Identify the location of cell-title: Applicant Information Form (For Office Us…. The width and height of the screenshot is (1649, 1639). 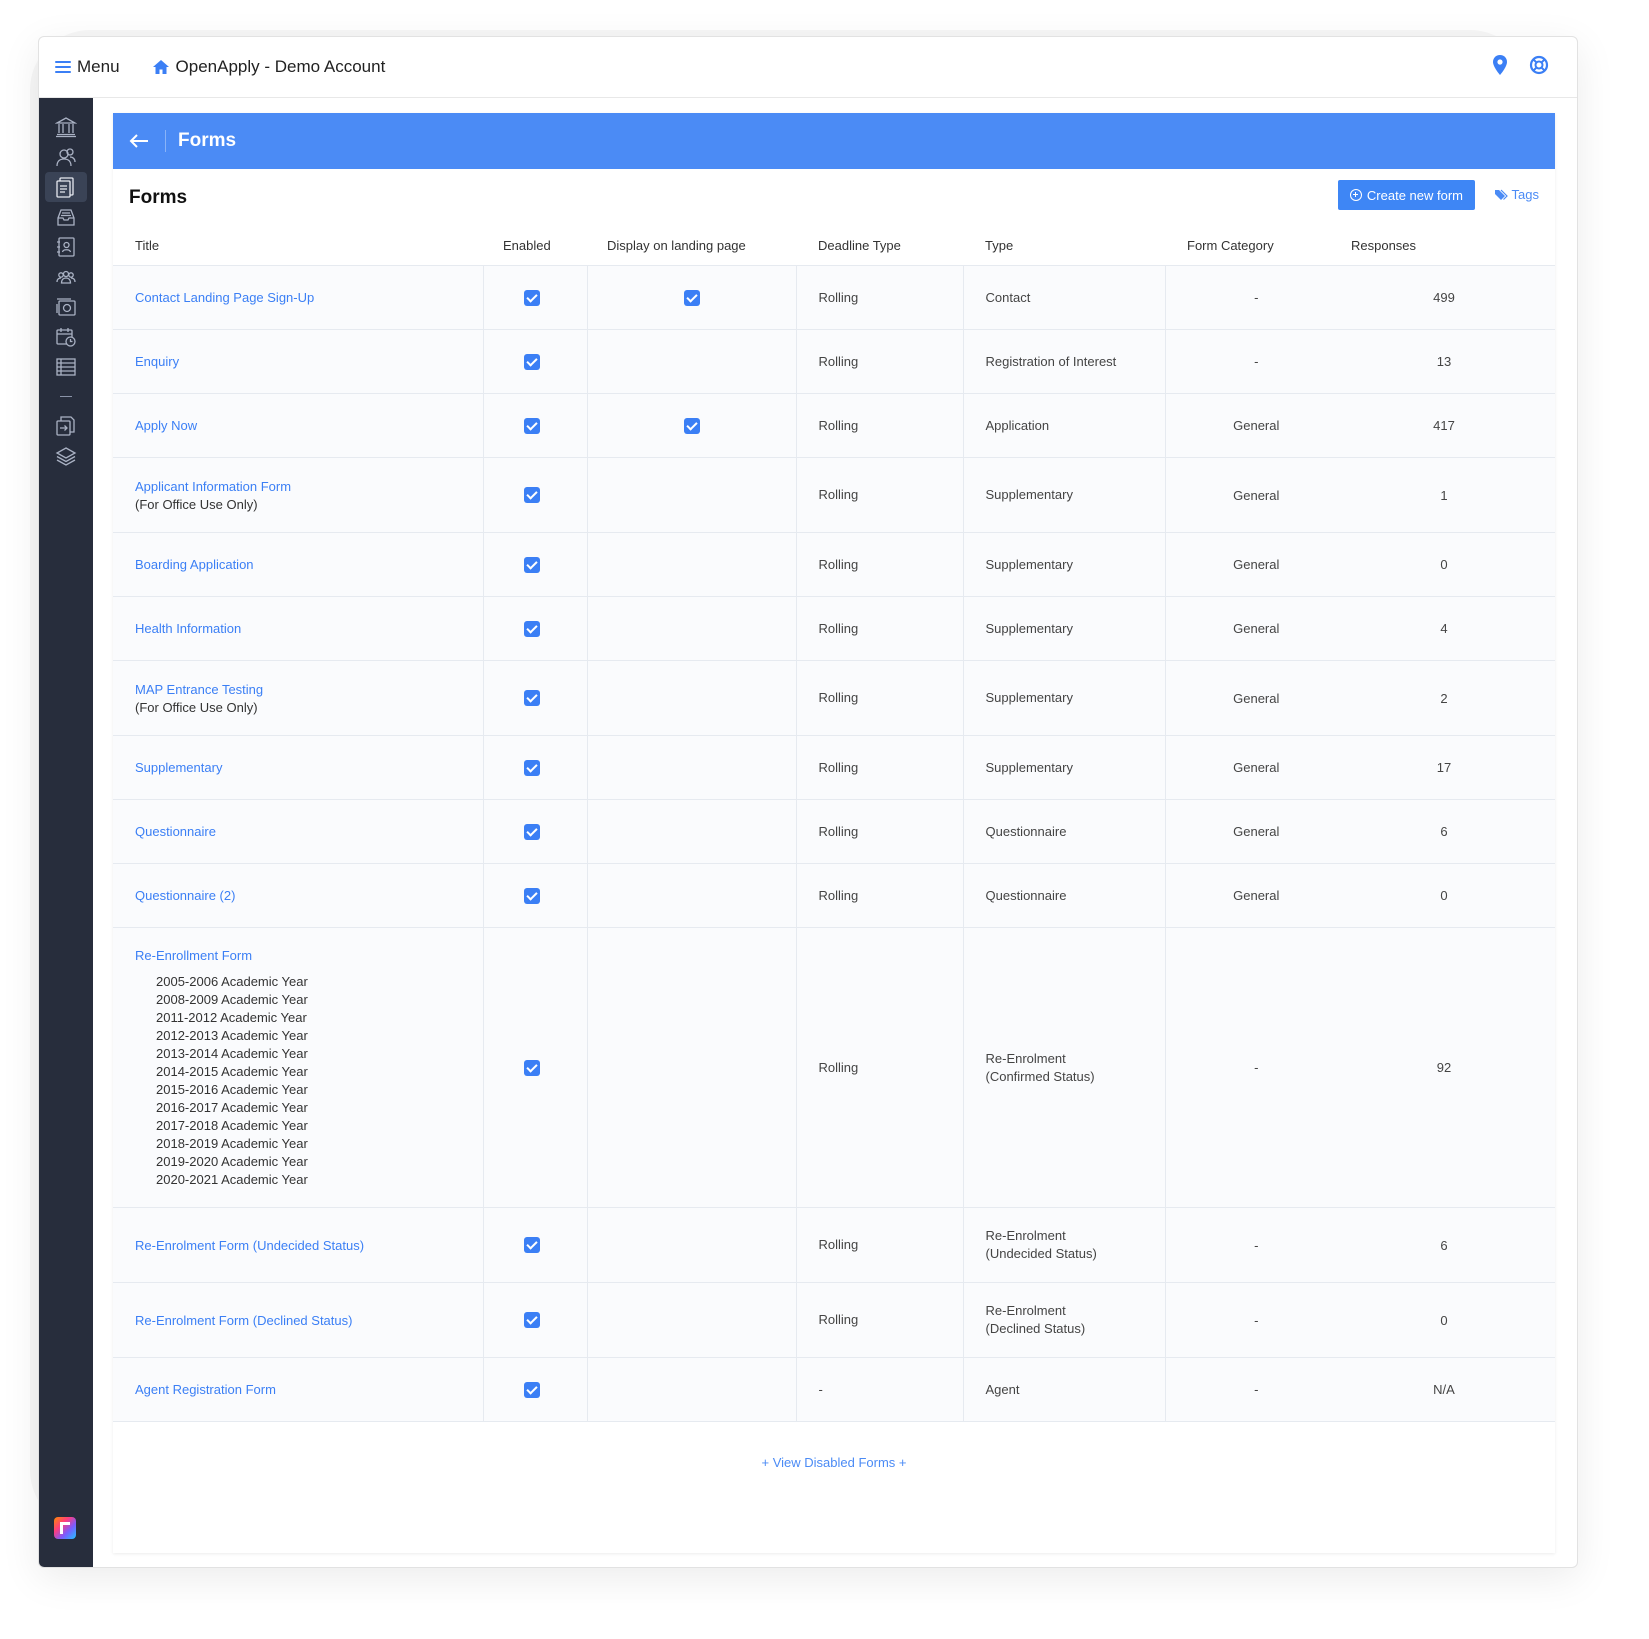
(298, 495).